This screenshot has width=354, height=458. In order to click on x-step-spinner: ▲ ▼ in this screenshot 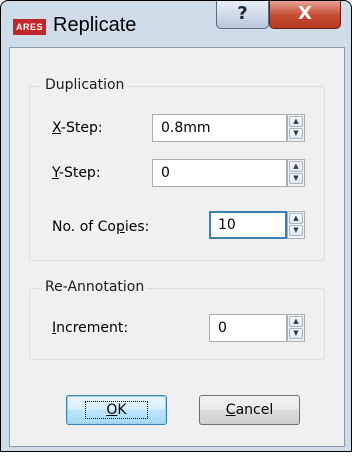, I will do `click(296, 128)`.